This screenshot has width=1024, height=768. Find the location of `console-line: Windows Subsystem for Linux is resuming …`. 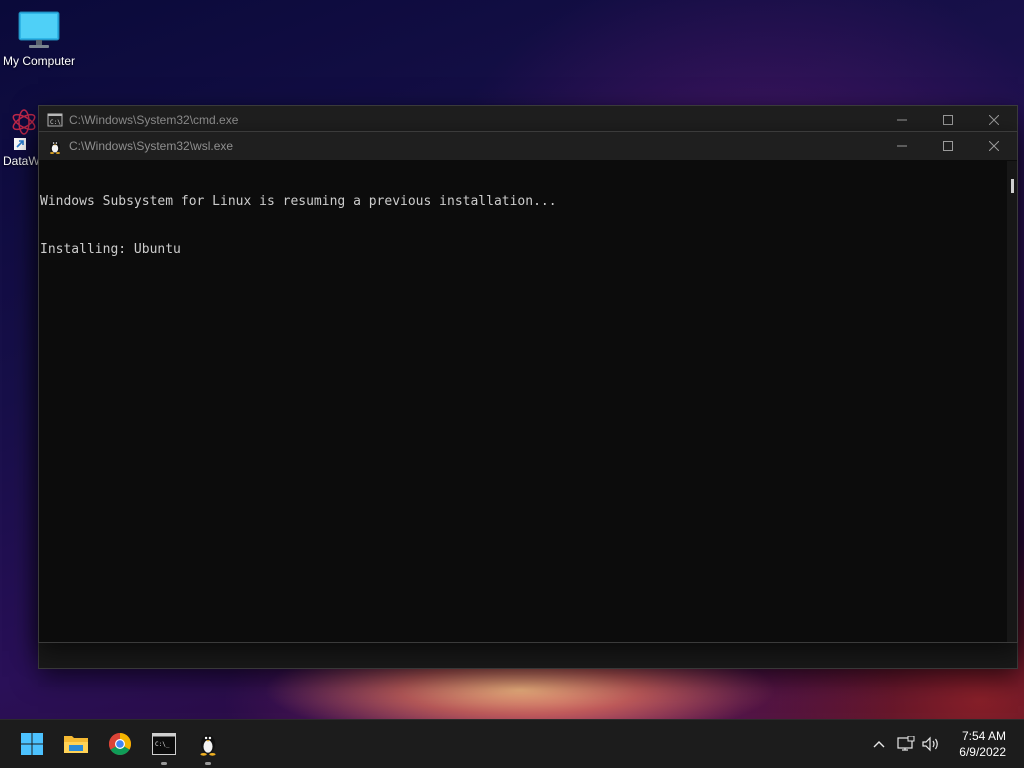

console-line: Windows Subsystem for Linux is resuming … is located at coordinates (298, 201).